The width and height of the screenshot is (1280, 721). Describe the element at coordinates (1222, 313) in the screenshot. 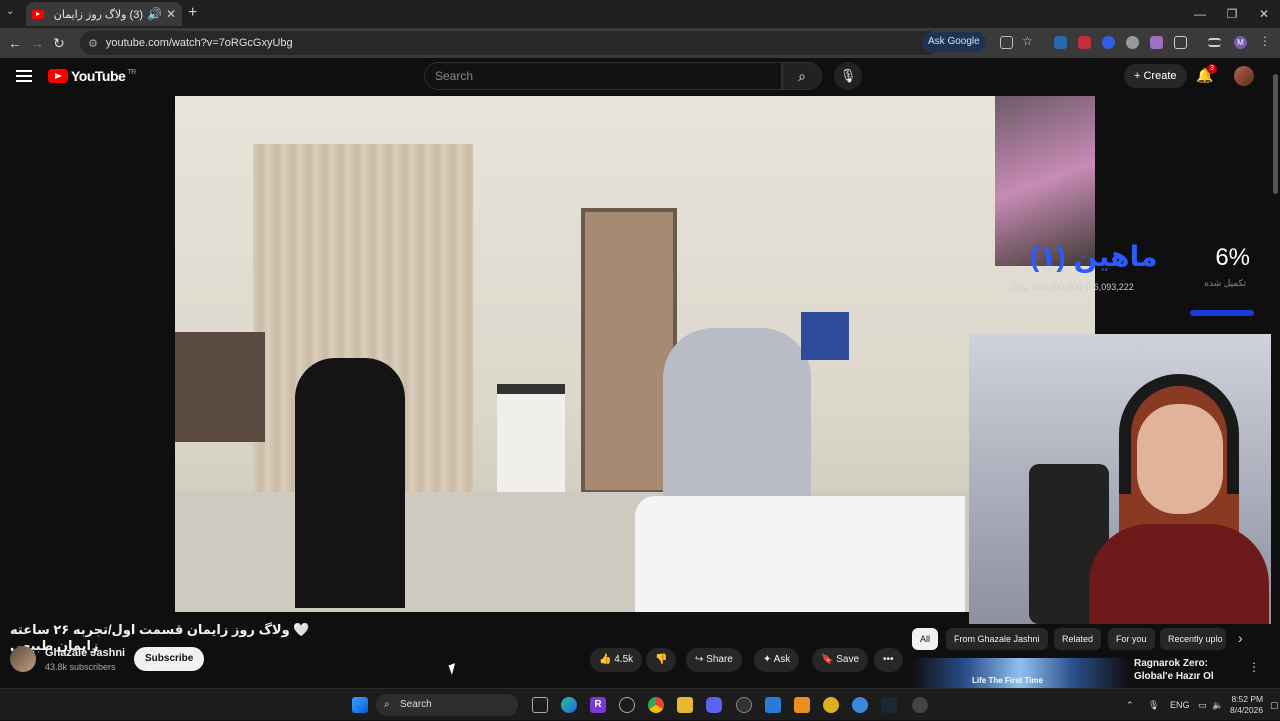

I see `goal-progress-bar` at that location.